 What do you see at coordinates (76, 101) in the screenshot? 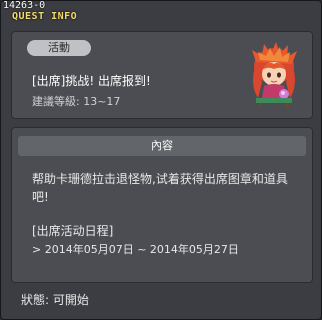
I see `recommended-level: 建議等級: 13~17` at bounding box center [76, 101].